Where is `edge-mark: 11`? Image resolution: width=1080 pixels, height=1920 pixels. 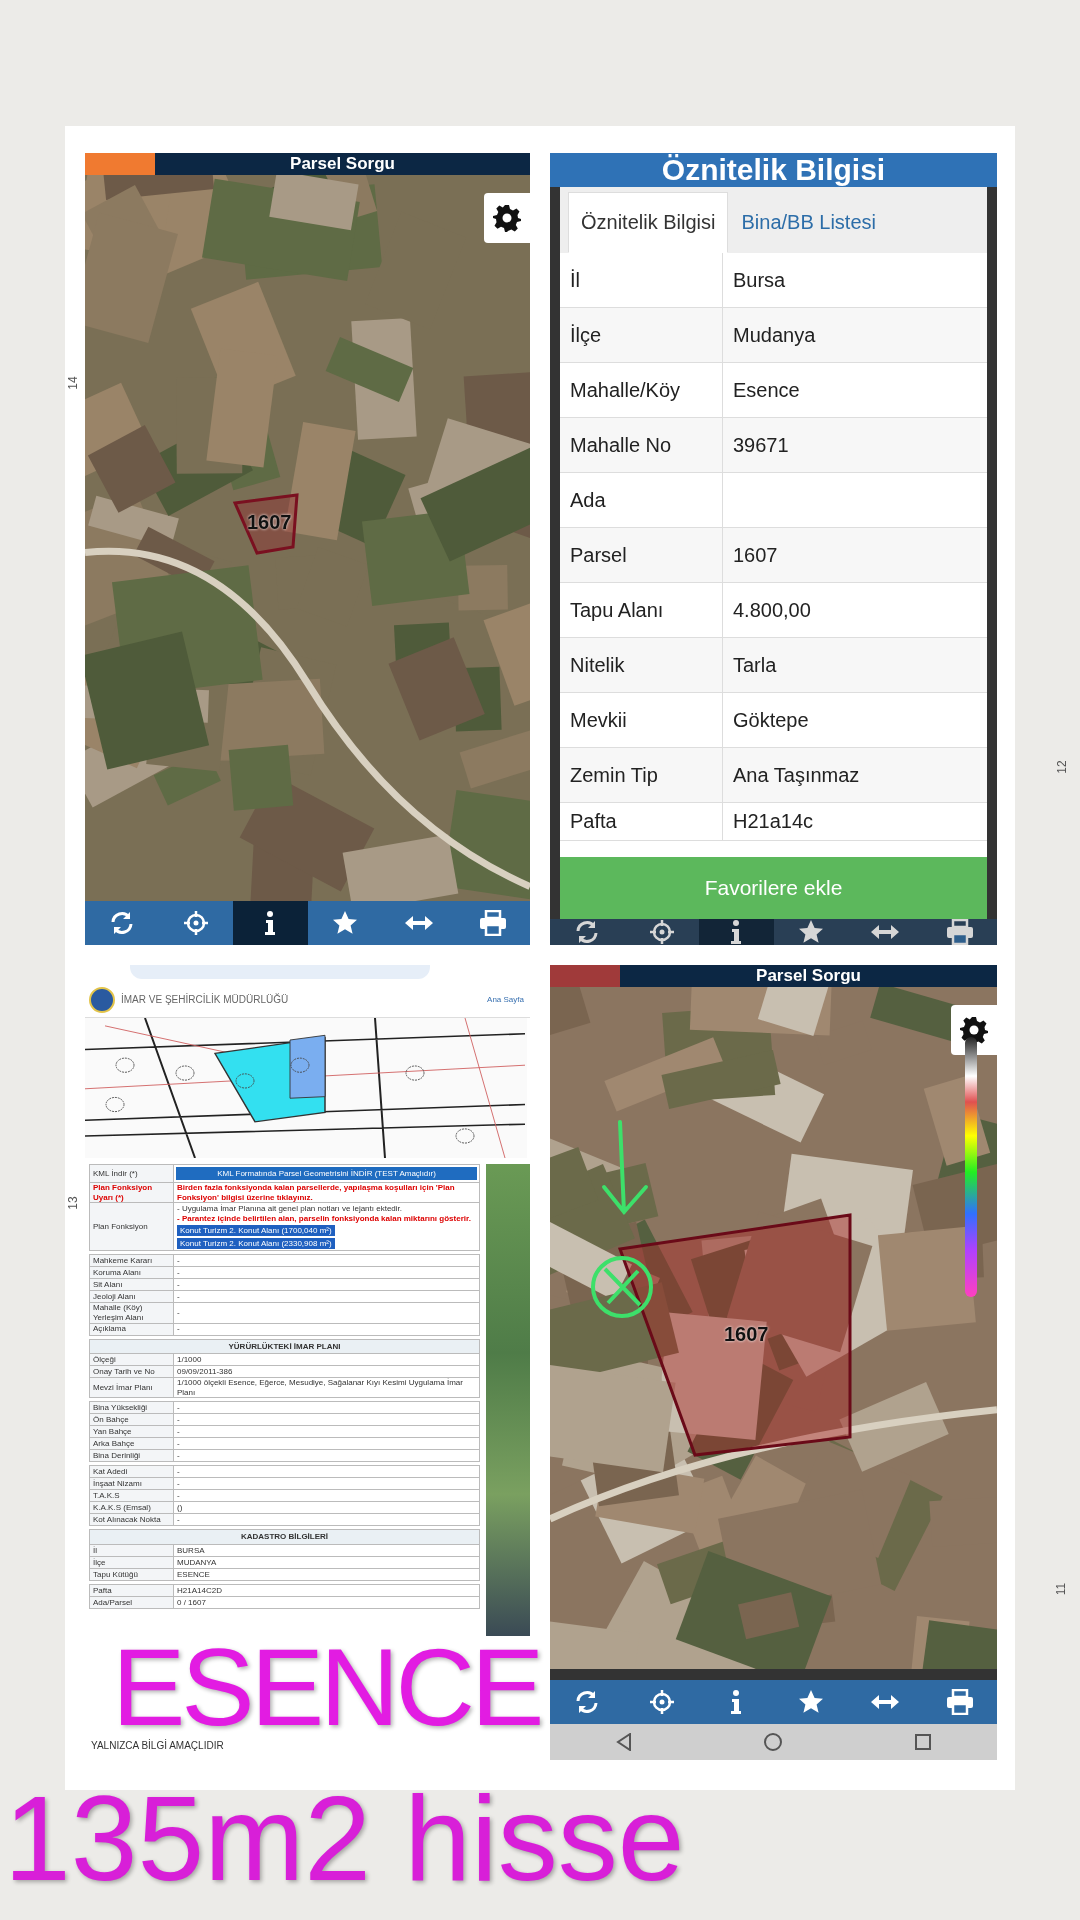 edge-mark: 11 is located at coordinates (1061, 1589).